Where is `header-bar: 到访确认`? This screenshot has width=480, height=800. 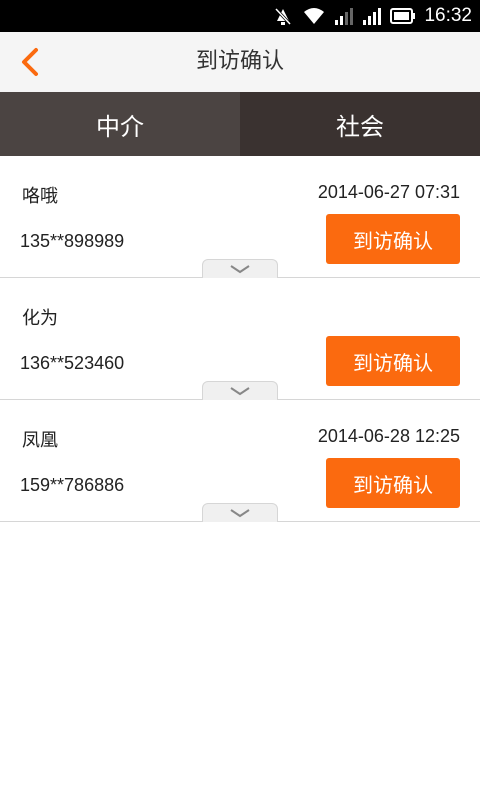 header-bar: 到访确认 is located at coordinates (240, 62).